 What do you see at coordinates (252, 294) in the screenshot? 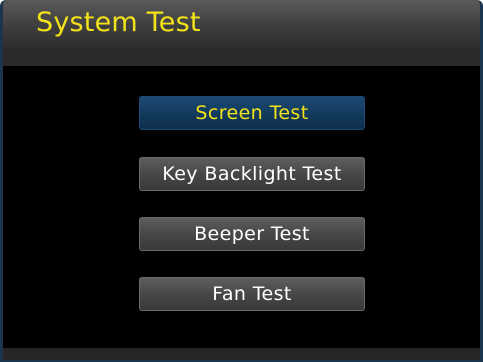
I see `fan-test-button: Fan Test` at bounding box center [252, 294].